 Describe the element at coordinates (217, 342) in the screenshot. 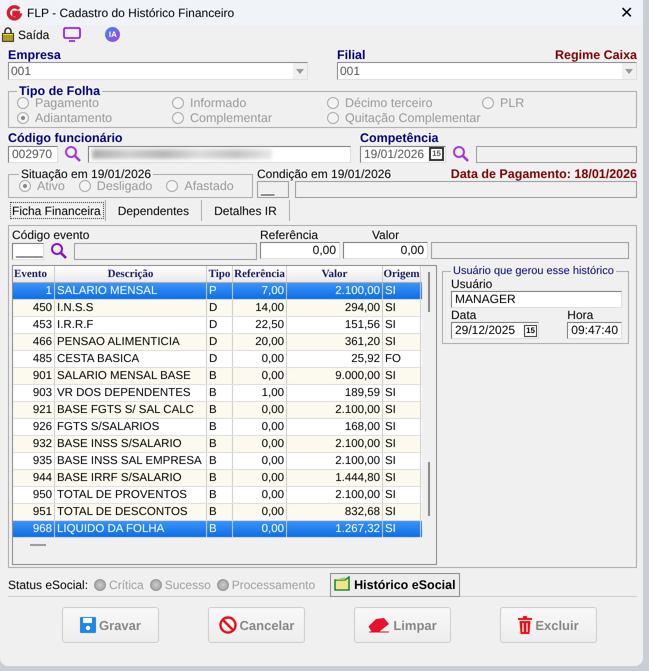

I see `table-row: 466 PENSAO ALIMENTICIA D 20,00 361,20 SI` at that location.